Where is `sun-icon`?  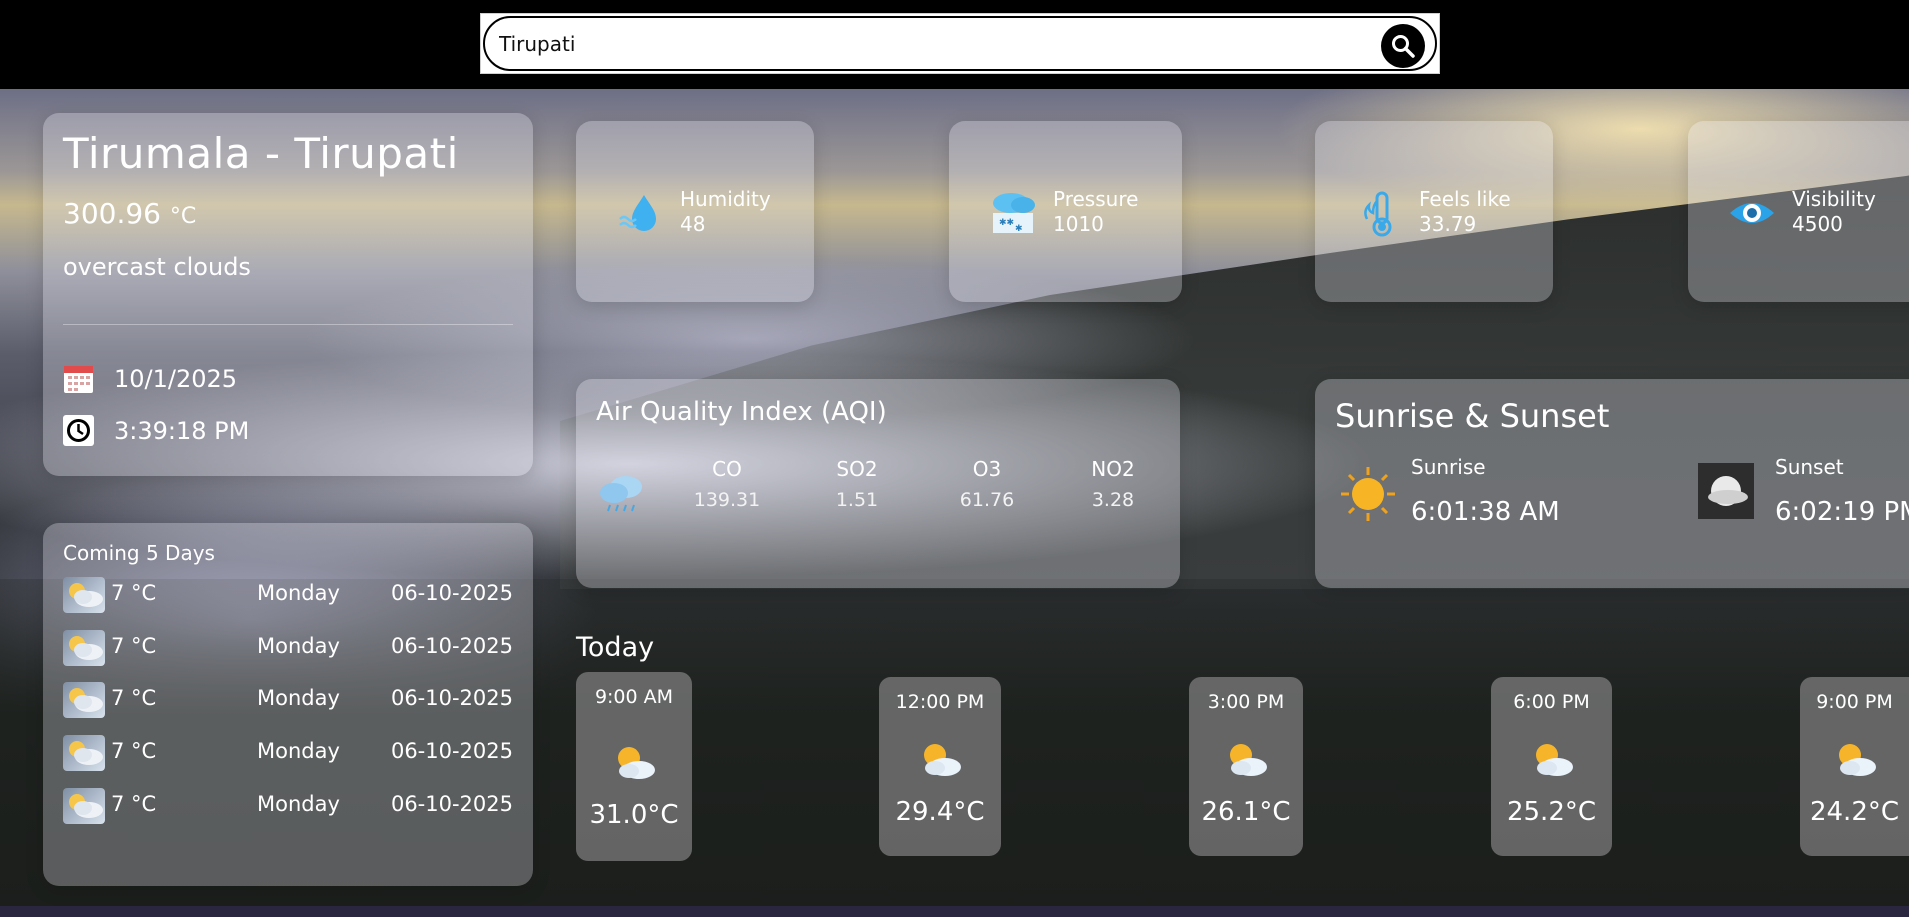 sun-icon is located at coordinates (1368, 494).